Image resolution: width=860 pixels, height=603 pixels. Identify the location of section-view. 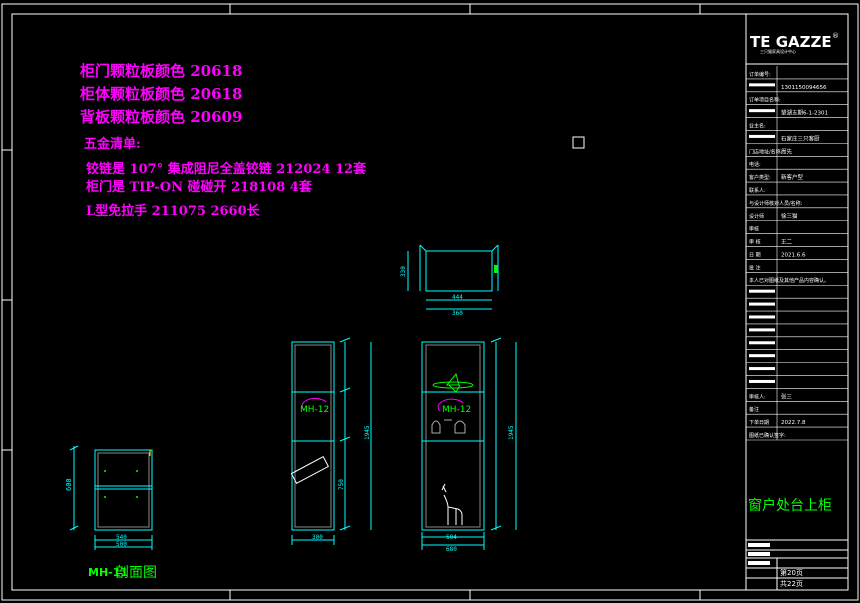
(111, 497).